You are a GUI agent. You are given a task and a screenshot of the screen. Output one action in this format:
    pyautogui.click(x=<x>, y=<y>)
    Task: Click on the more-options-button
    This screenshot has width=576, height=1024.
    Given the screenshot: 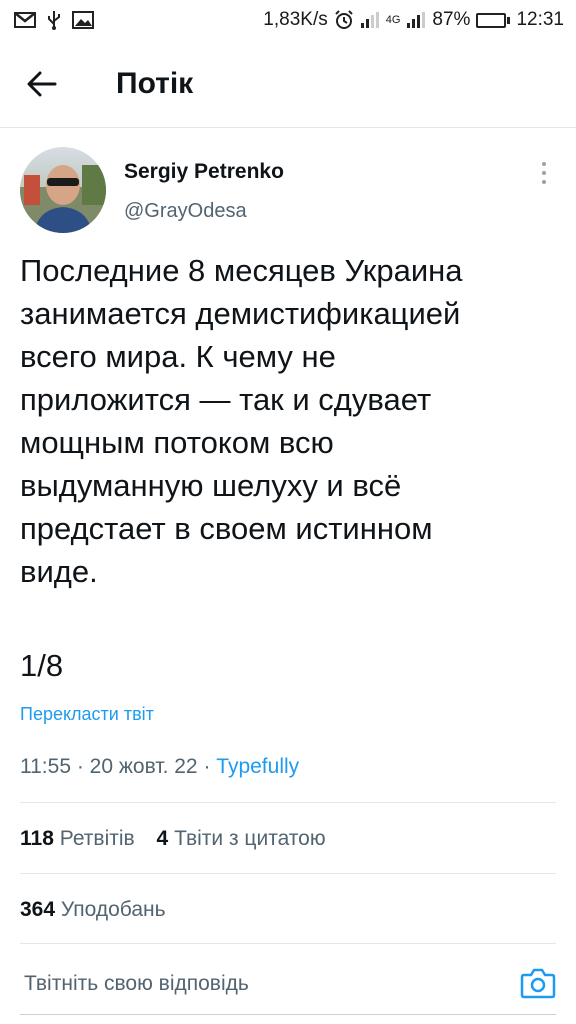 What is the action you would take?
    pyautogui.click(x=544, y=173)
    